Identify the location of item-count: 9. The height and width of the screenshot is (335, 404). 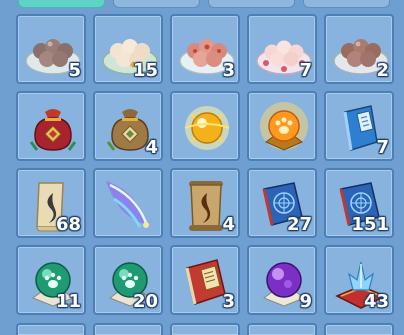
(305, 301).